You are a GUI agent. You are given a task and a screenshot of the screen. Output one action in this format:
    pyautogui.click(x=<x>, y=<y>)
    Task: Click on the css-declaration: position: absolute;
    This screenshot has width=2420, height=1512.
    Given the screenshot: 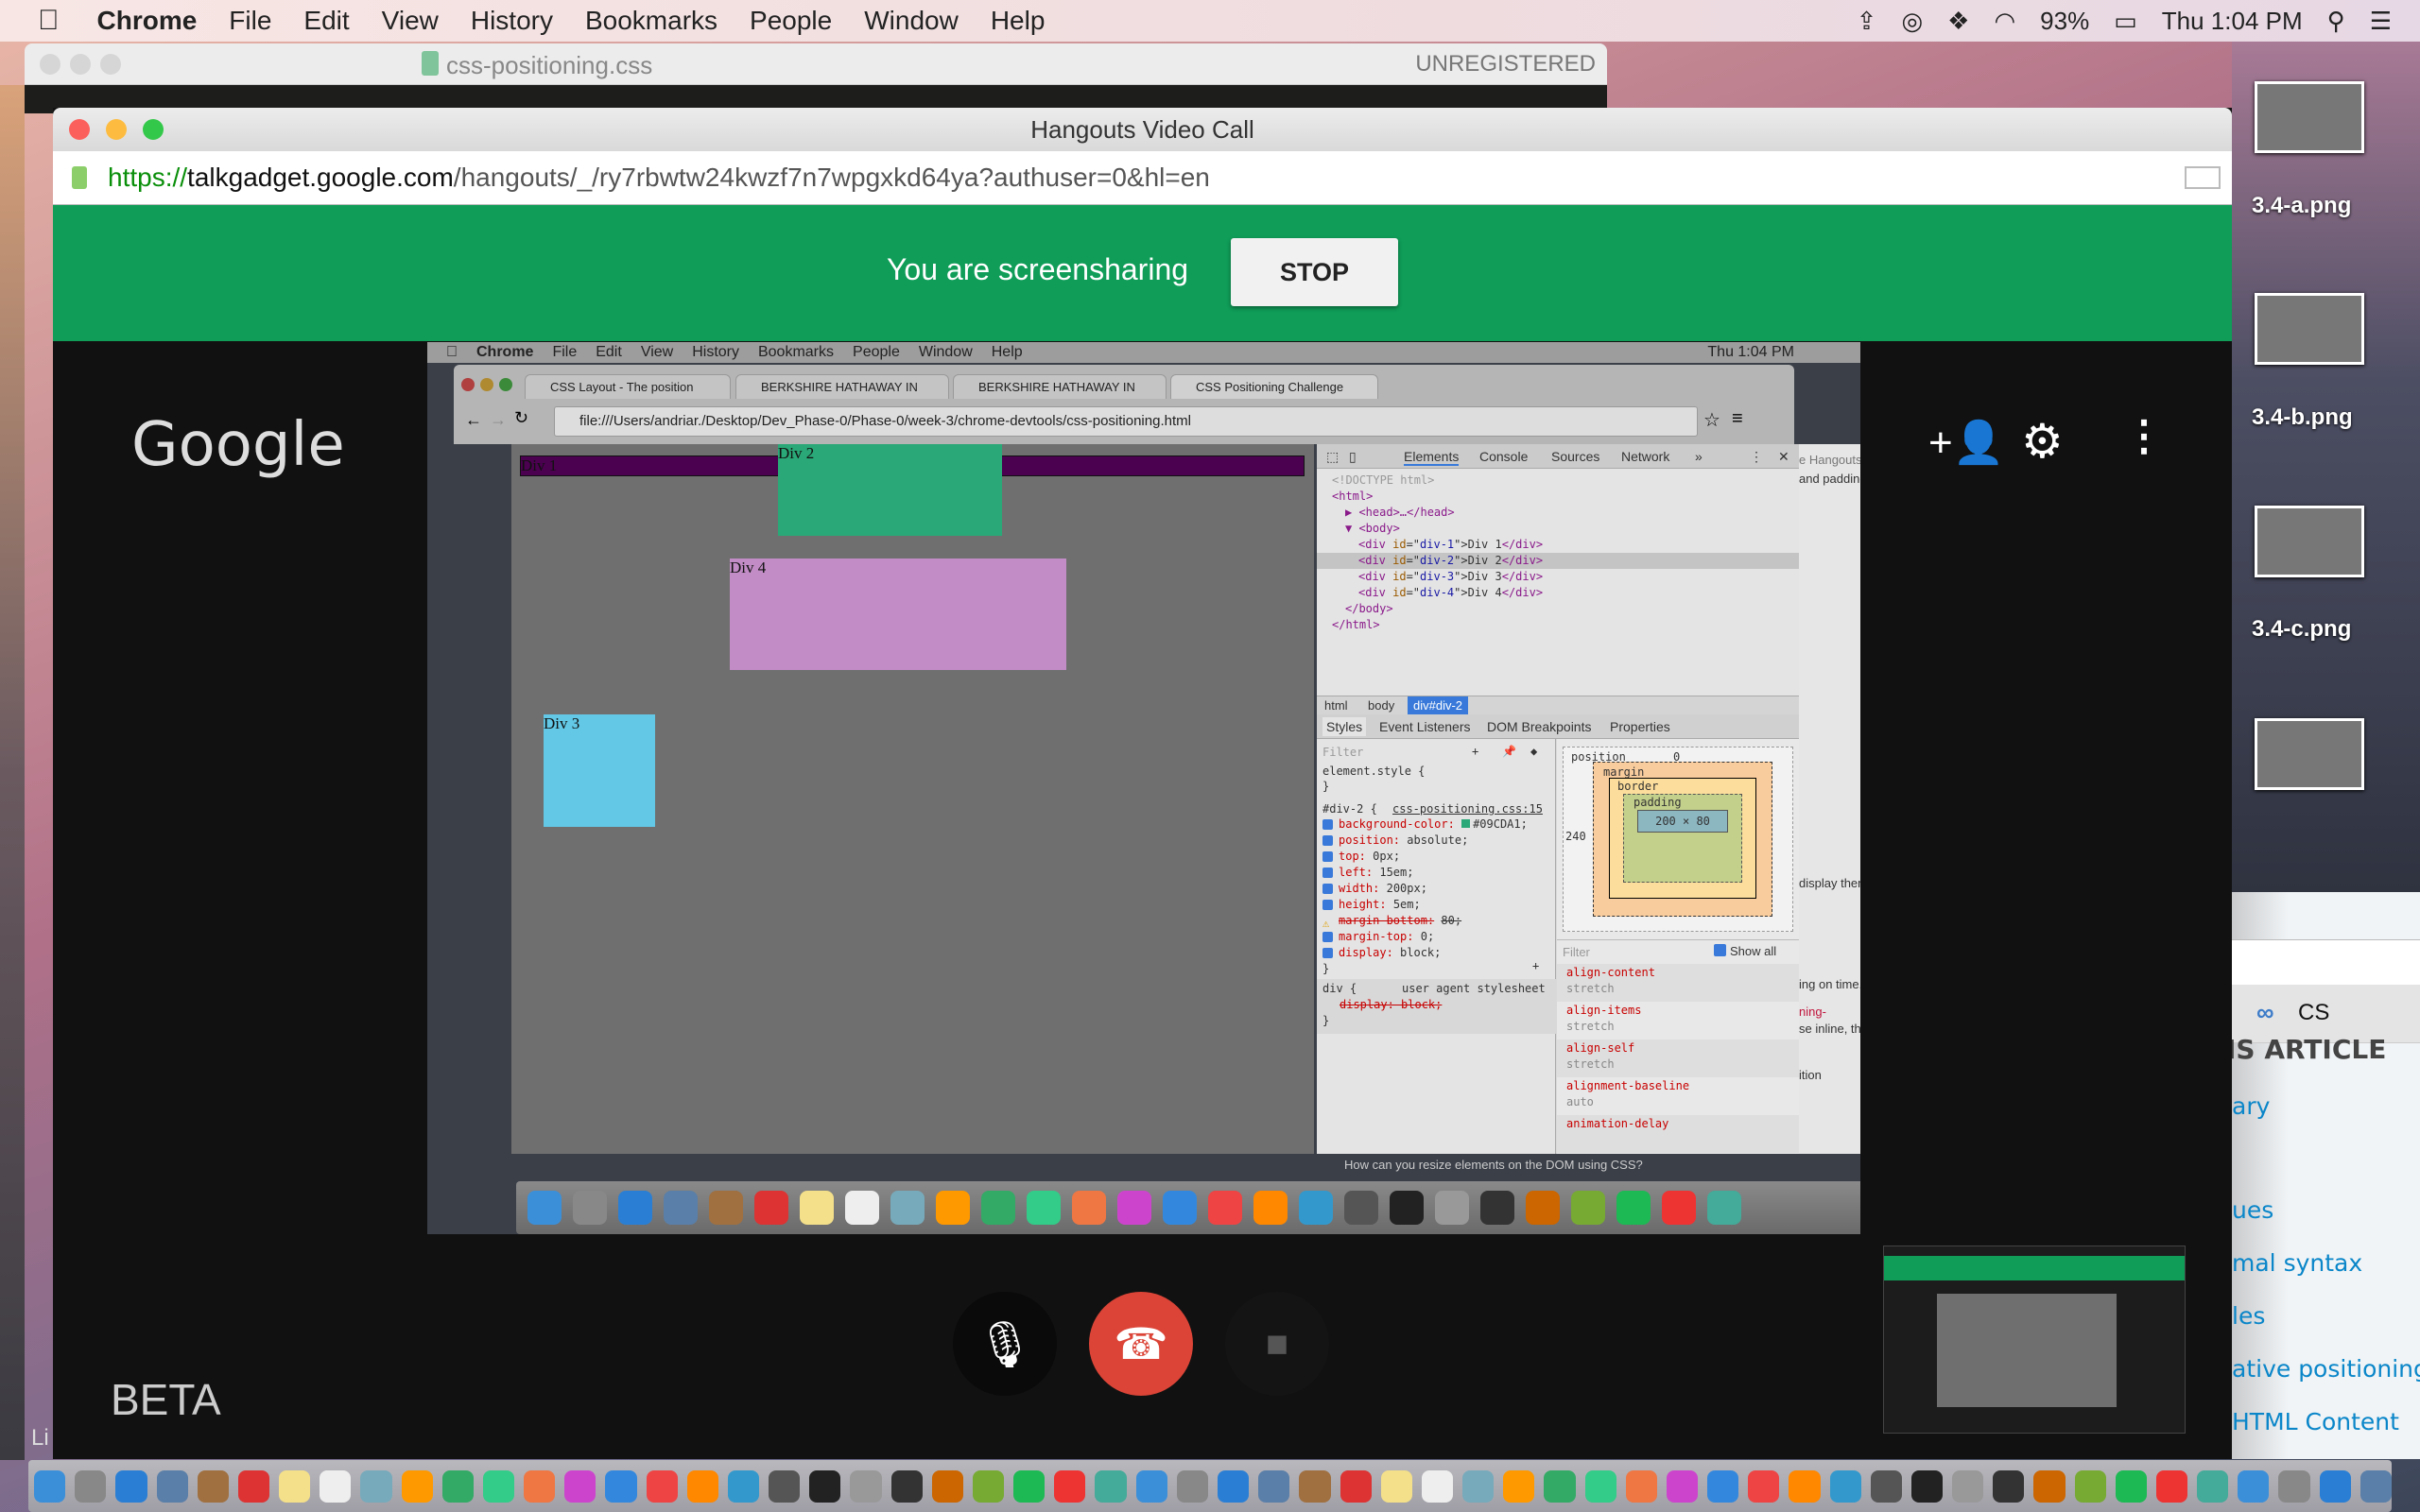 What is the action you would take?
    pyautogui.click(x=1395, y=841)
    